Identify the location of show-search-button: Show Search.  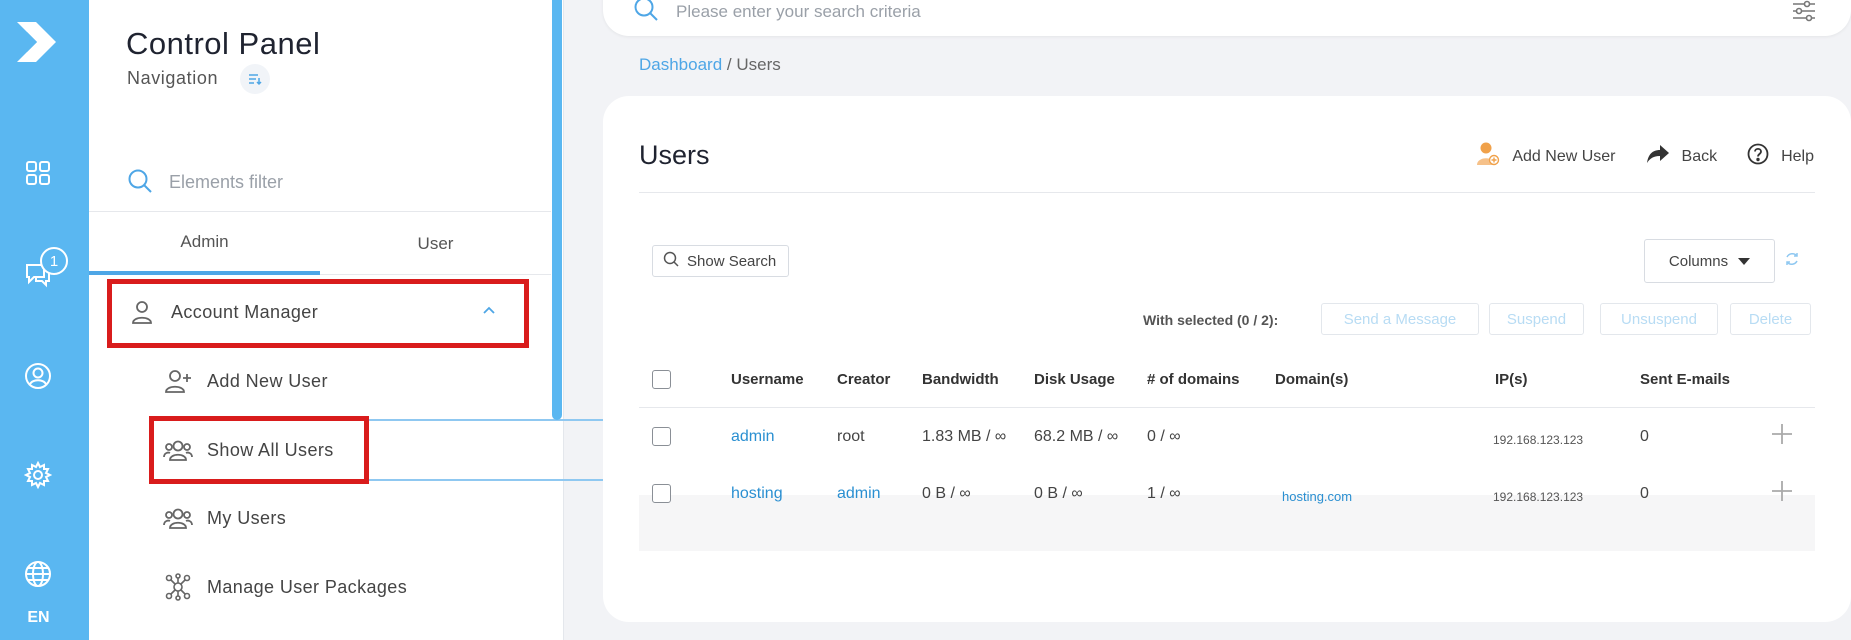
(721, 261).